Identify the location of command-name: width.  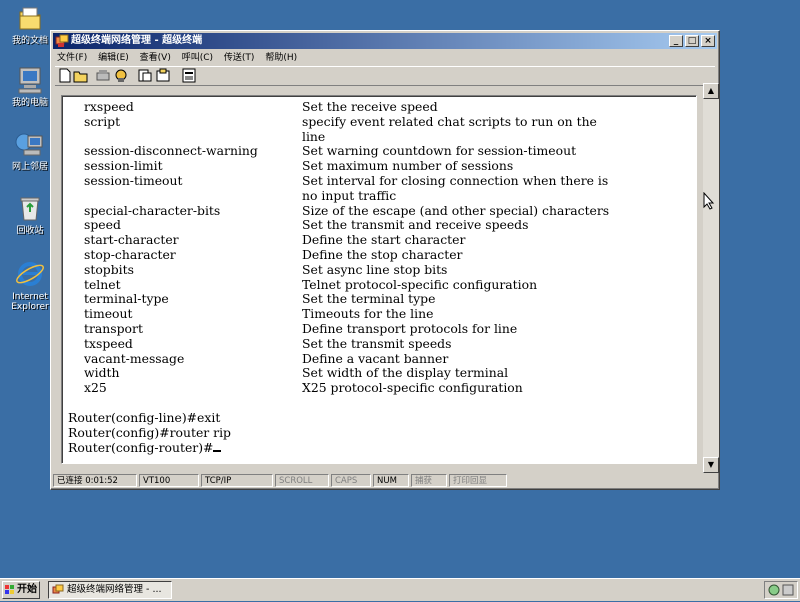
(102, 373).